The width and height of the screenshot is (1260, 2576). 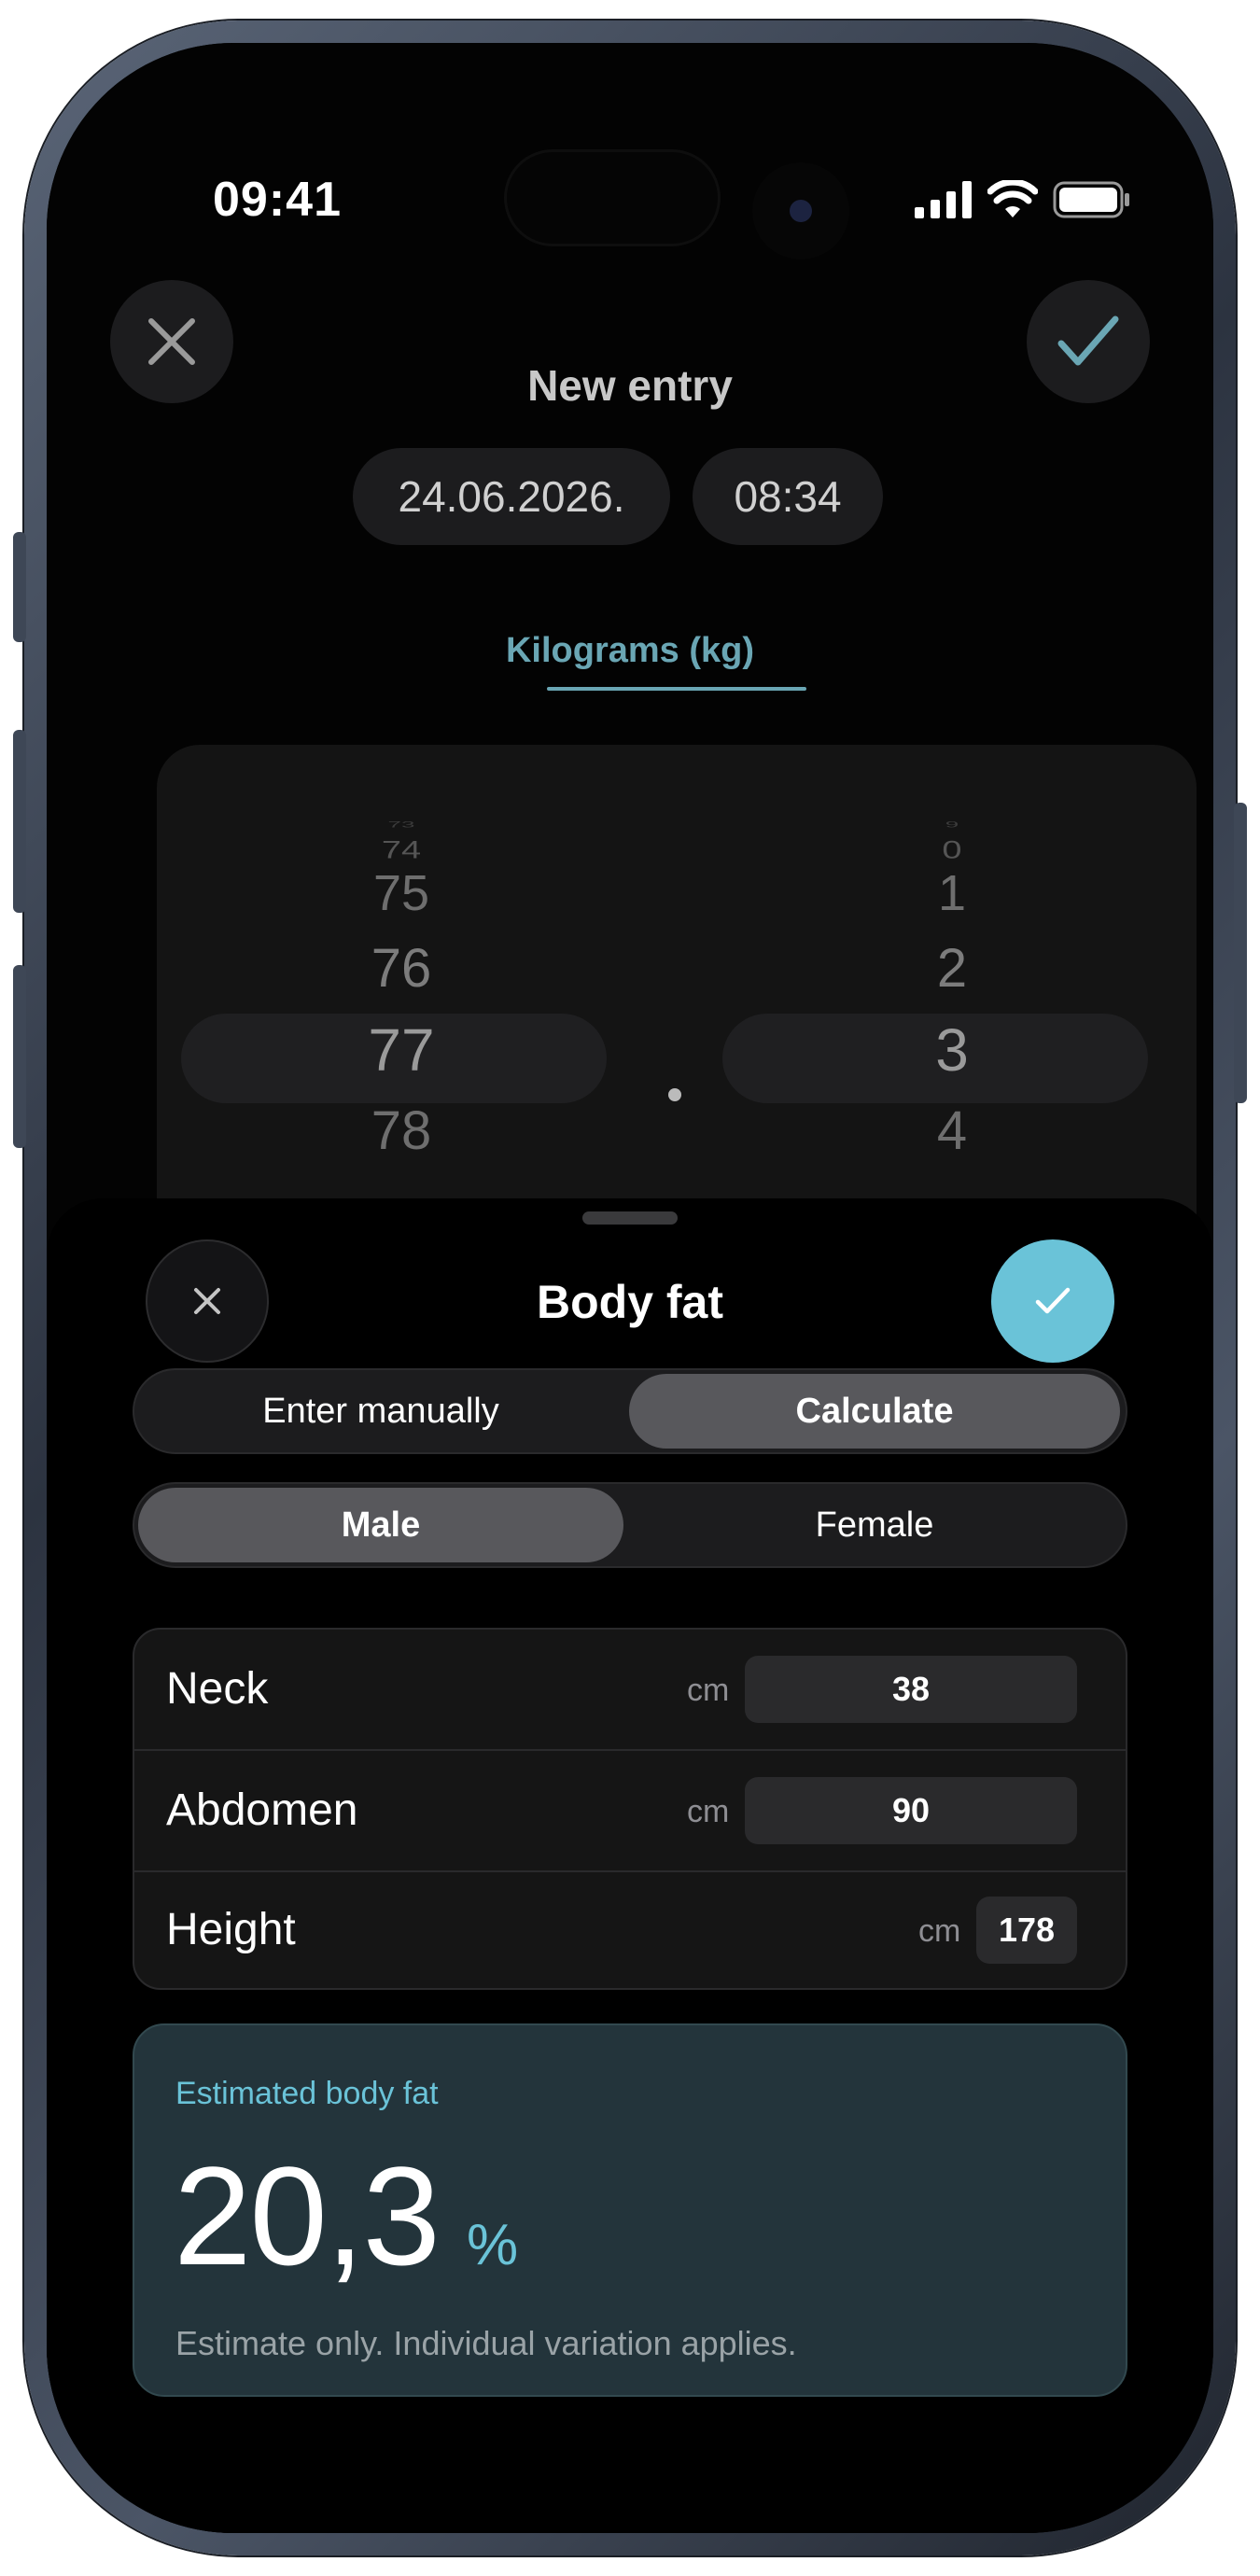 What do you see at coordinates (380, 1525) in the screenshot?
I see `sex-male: Male` at bounding box center [380, 1525].